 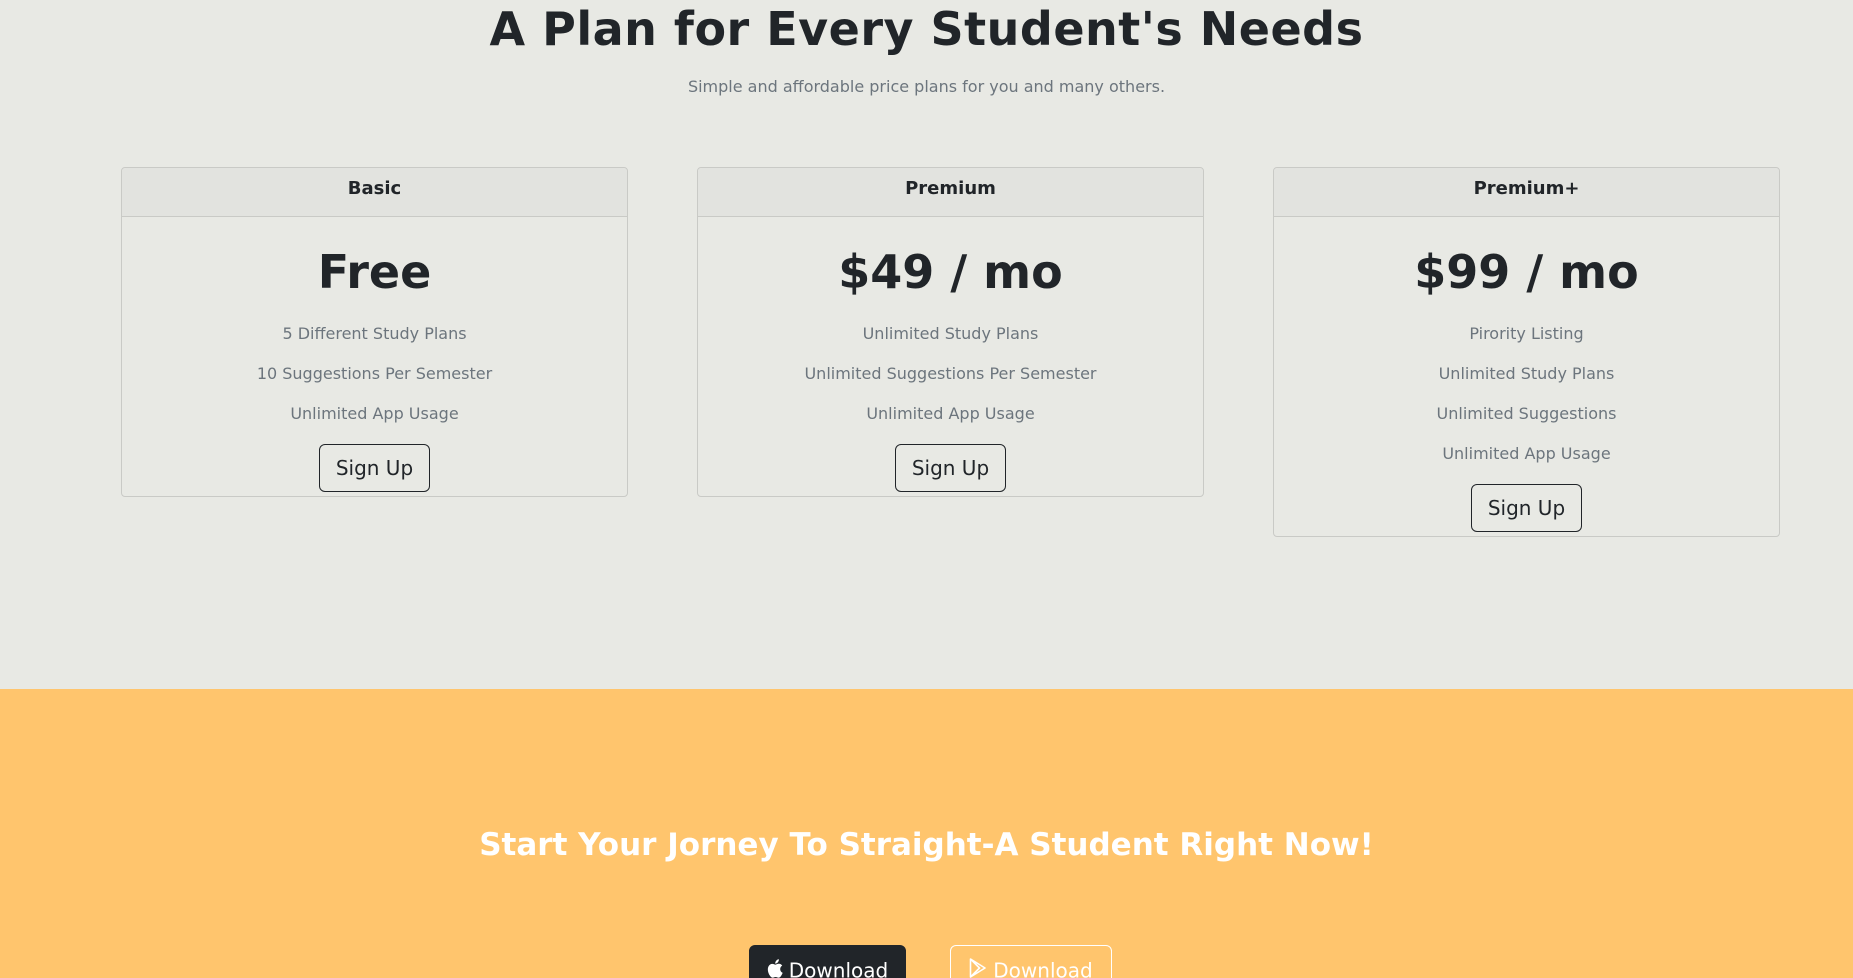 I want to click on signup-button-premium-plus: Sign Up, so click(x=1526, y=508).